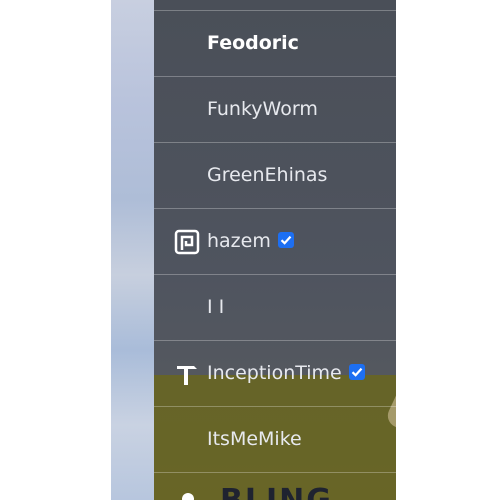 The width and height of the screenshot is (500, 500). Describe the element at coordinates (253, 43) in the screenshot. I see `username-label: Feodoric` at that location.